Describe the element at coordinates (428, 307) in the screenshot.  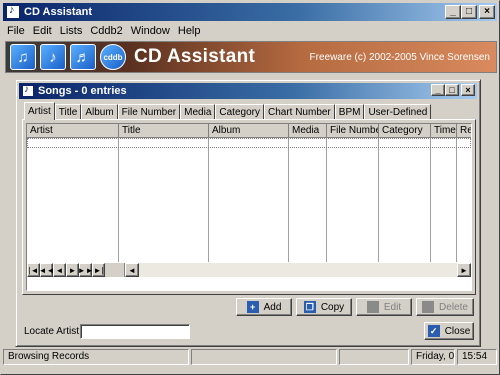
I see `delete-icon` at that location.